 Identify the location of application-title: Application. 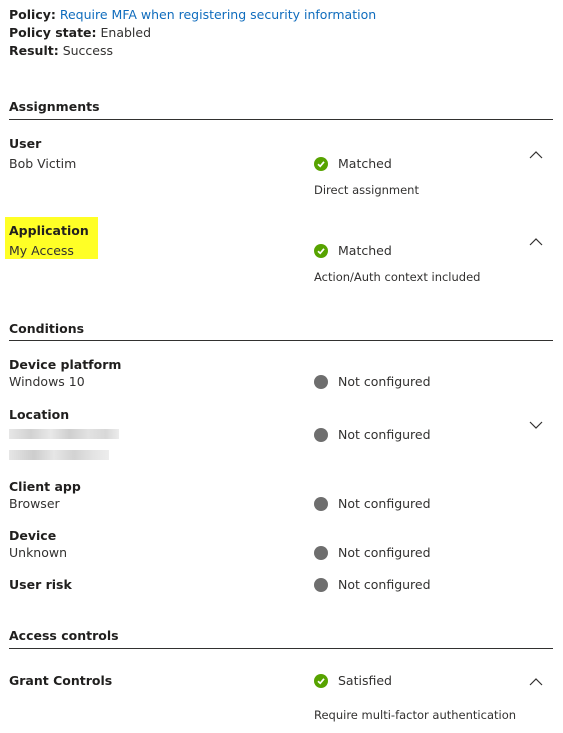
(49, 230).